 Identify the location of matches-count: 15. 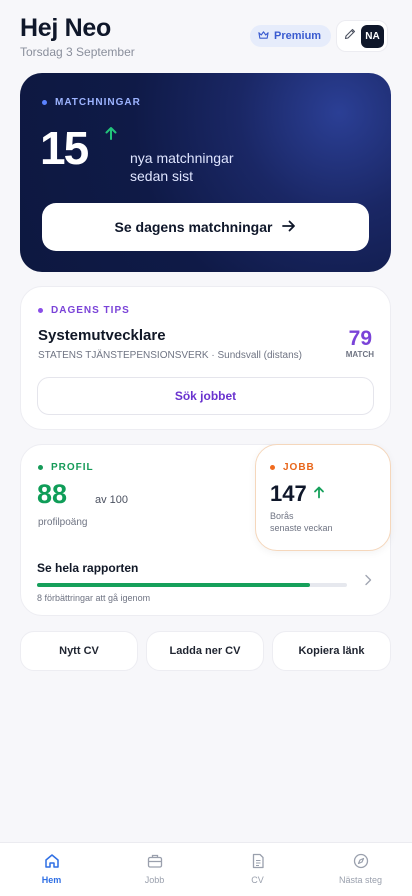
(64, 148).